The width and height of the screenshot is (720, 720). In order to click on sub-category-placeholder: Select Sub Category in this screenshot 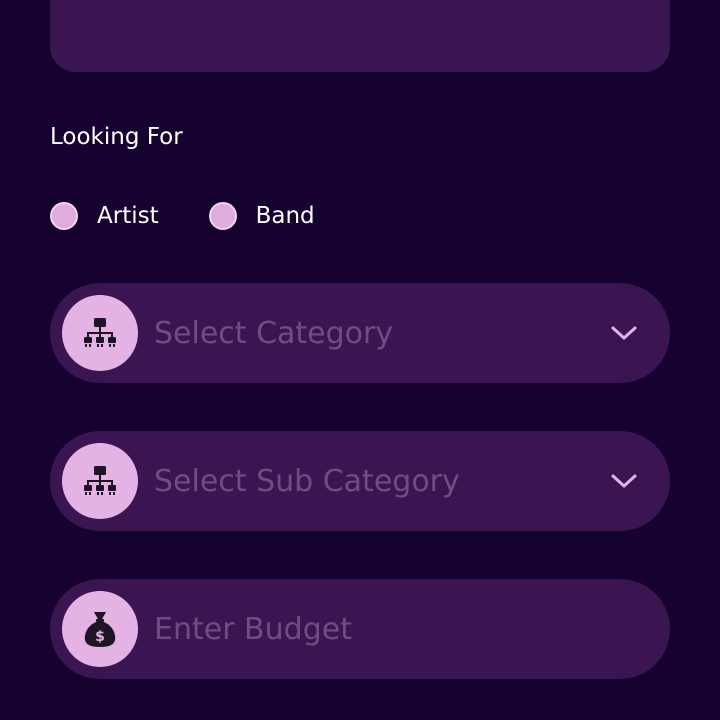, I will do `click(307, 481)`.